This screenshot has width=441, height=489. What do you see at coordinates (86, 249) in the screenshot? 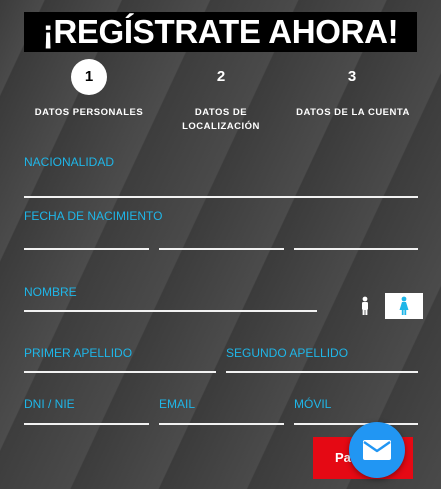
I see `birthdate-day-field` at bounding box center [86, 249].